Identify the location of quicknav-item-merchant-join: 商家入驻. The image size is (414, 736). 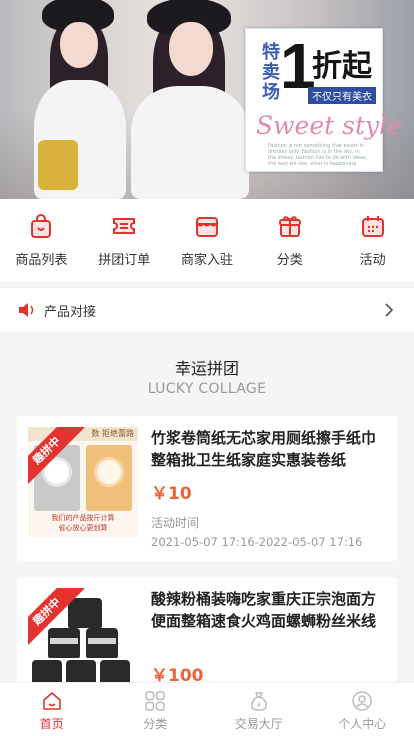
(207, 240).